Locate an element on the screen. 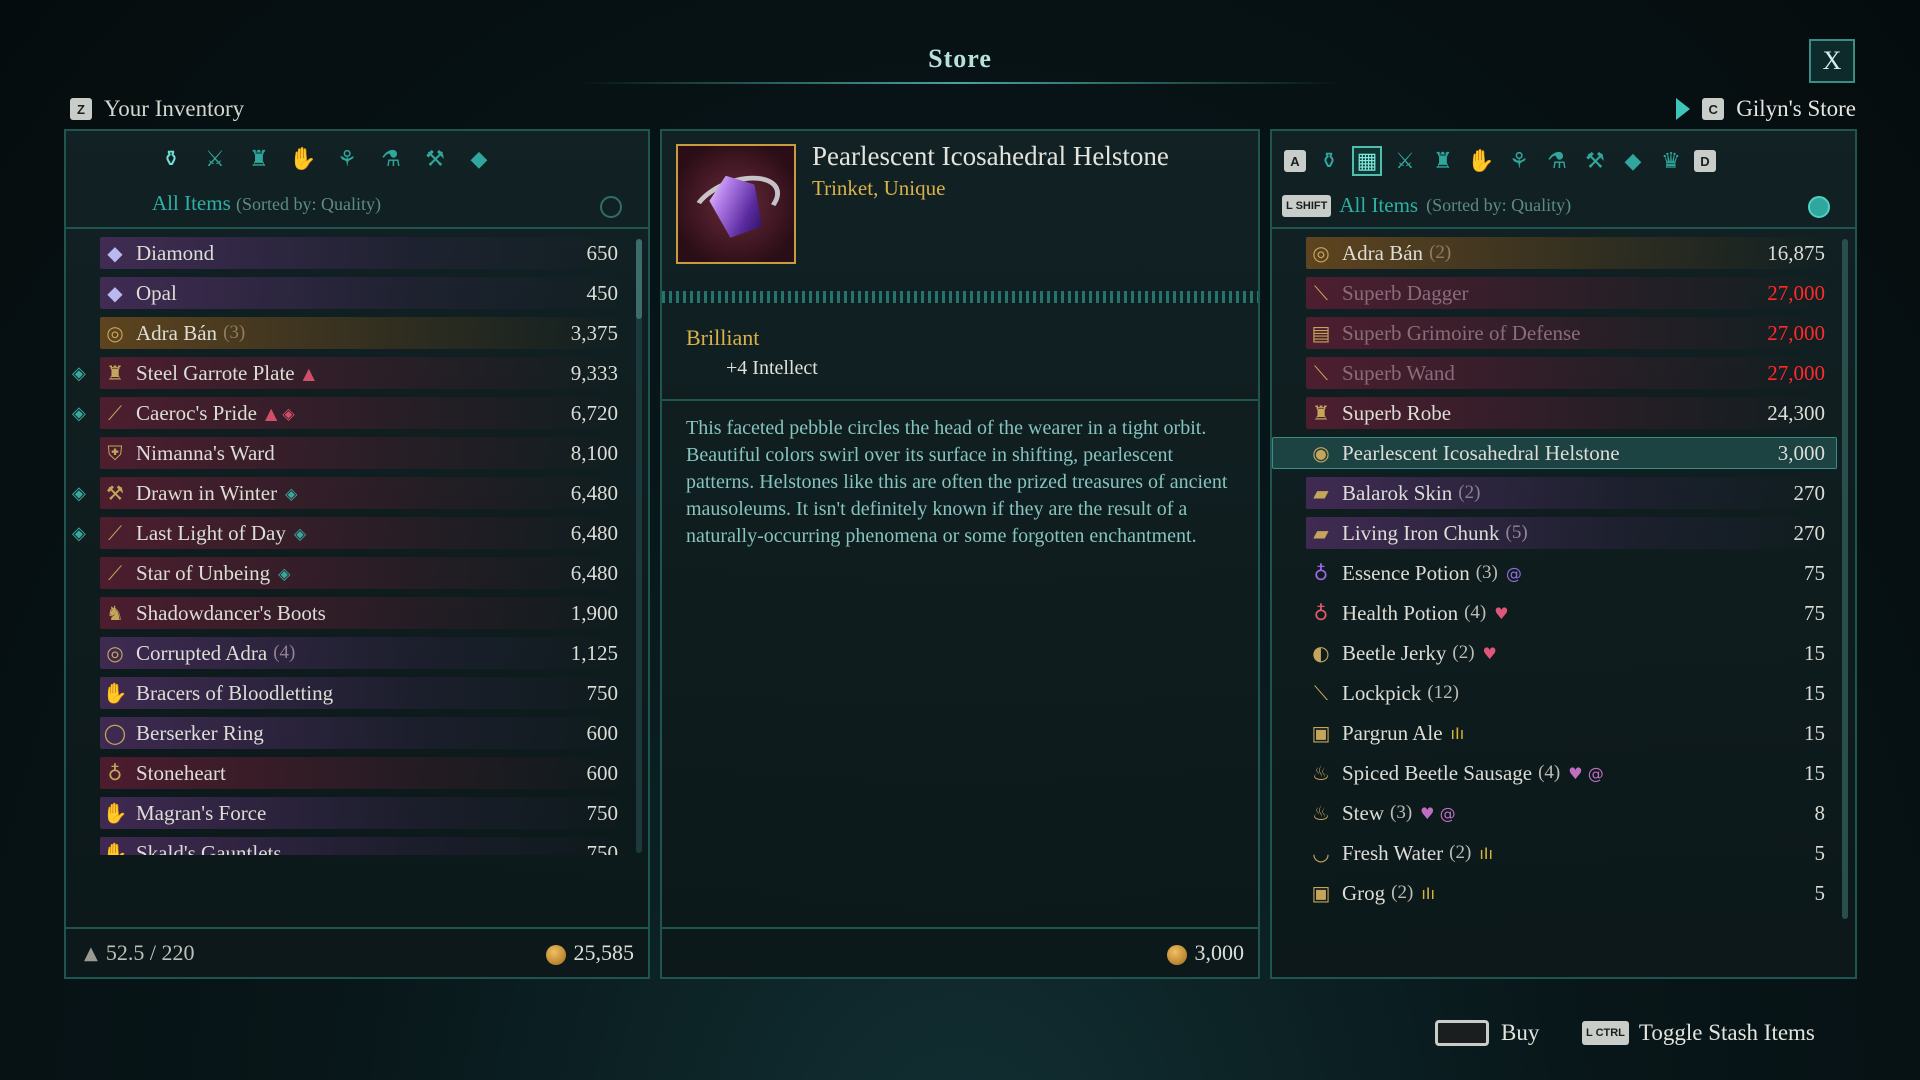 This screenshot has height=1080, width=1920. close-button: X is located at coordinates (1832, 61).